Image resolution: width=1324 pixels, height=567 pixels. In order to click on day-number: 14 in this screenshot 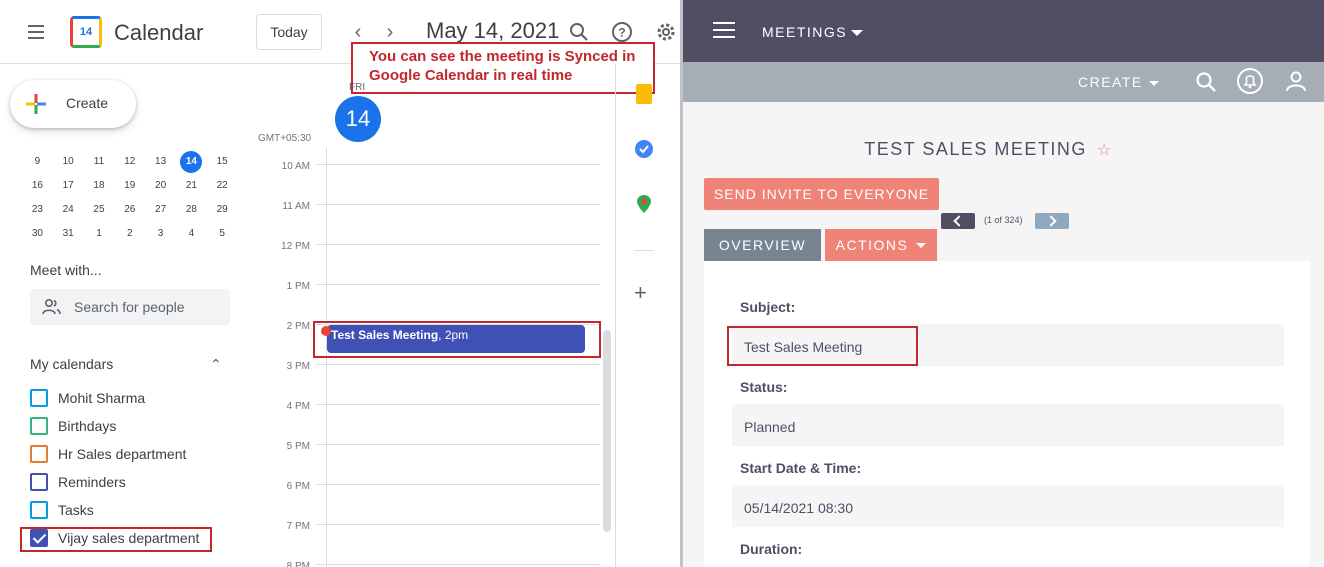, I will do `click(358, 119)`.